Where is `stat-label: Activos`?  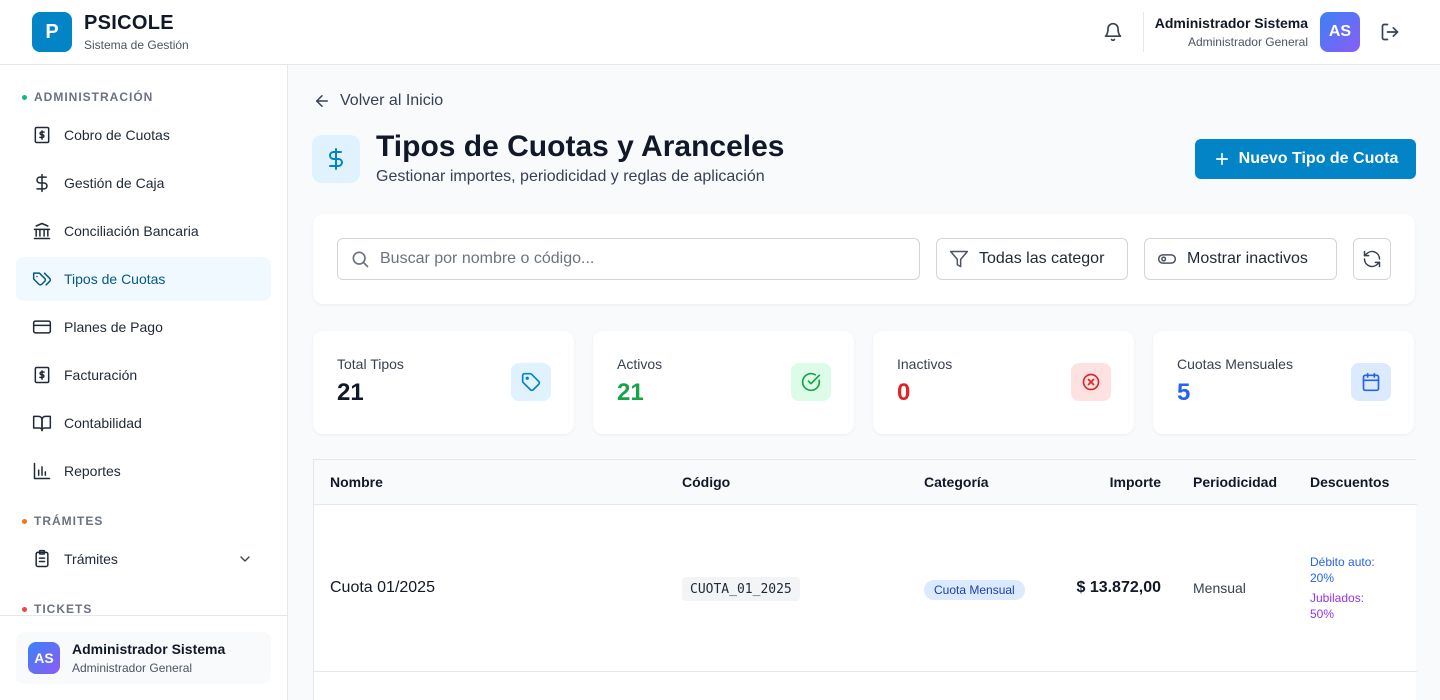
stat-label: Activos is located at coordinates (640, 364).